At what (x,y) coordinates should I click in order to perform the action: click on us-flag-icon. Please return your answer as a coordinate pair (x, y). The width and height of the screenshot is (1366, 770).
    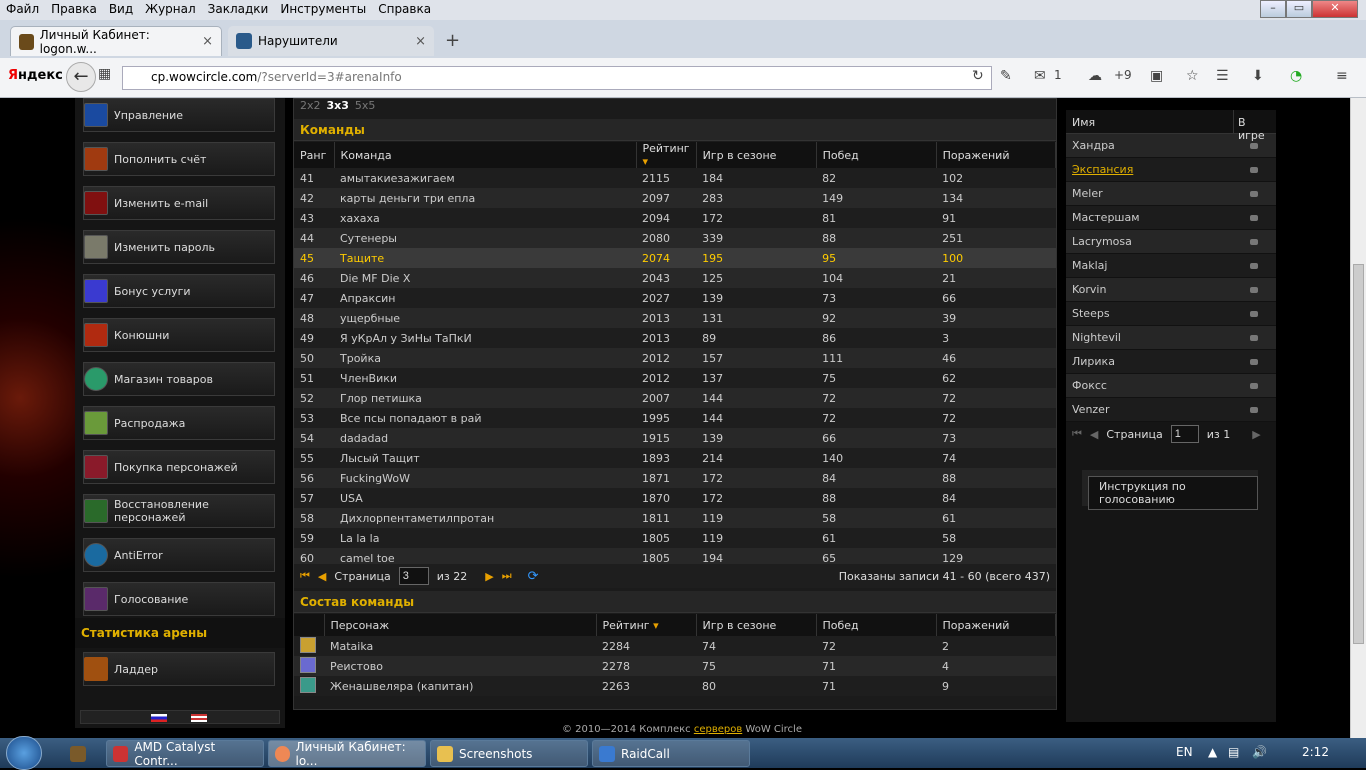
    Looking at the image, I should click on (199, 718).